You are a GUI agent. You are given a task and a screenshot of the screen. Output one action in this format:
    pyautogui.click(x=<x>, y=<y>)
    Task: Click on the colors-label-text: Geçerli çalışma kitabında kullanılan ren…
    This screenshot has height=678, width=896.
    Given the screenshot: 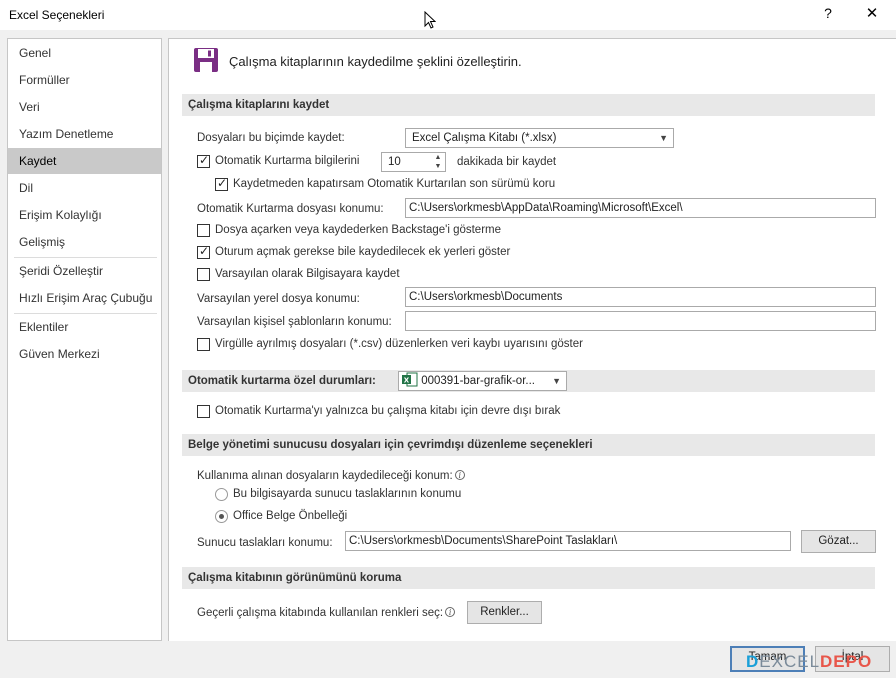 What is the action you would take?
    pyautogui.click(x=320, y=613)
    